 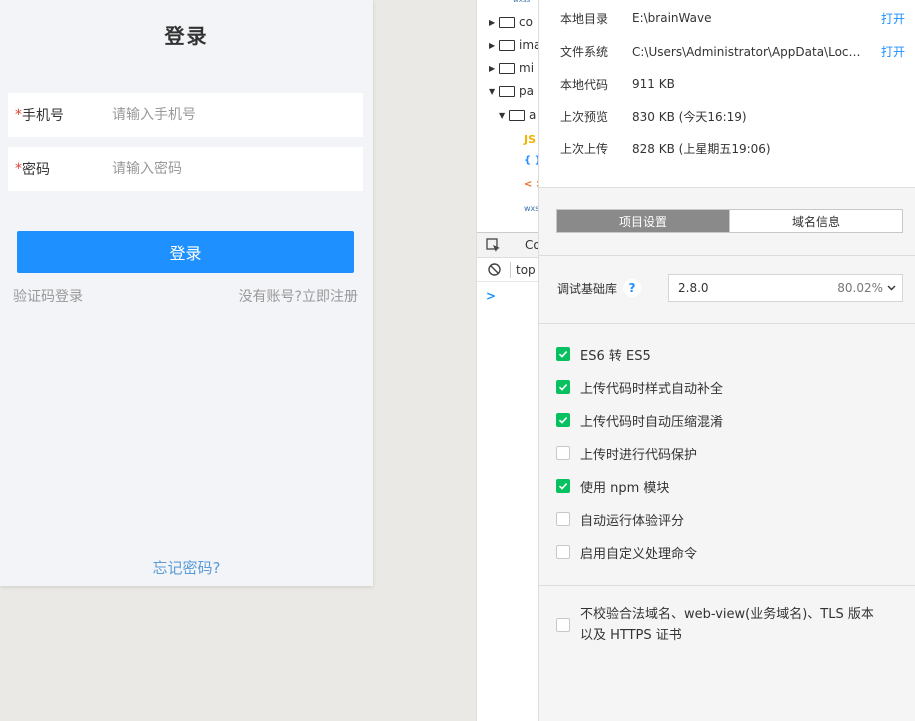 What do you see at coordinates (652, 422) in the screenshot?
I see `option-label: 上传代码时自动压缩混淆` at bounding box center [652, 422].